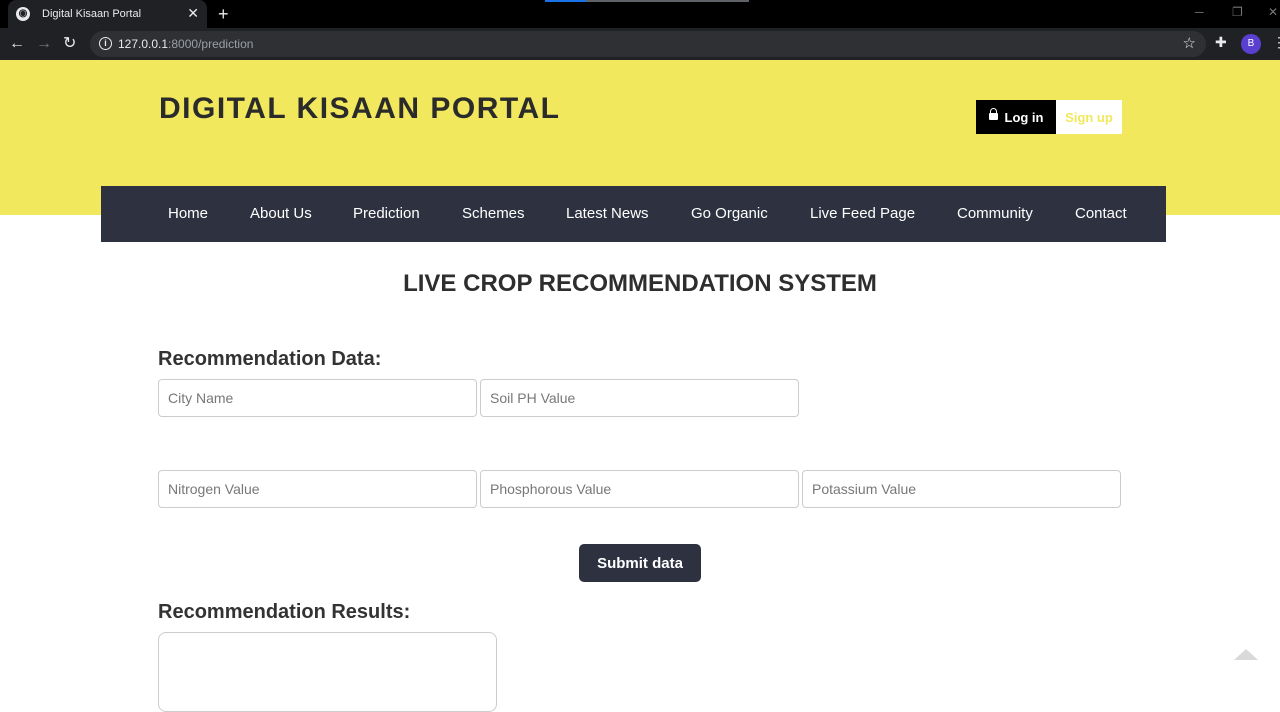 The image size is (1280, 712). I want to click on url-text: 127.0.0.1:8000/prediction, so click(185, 44).